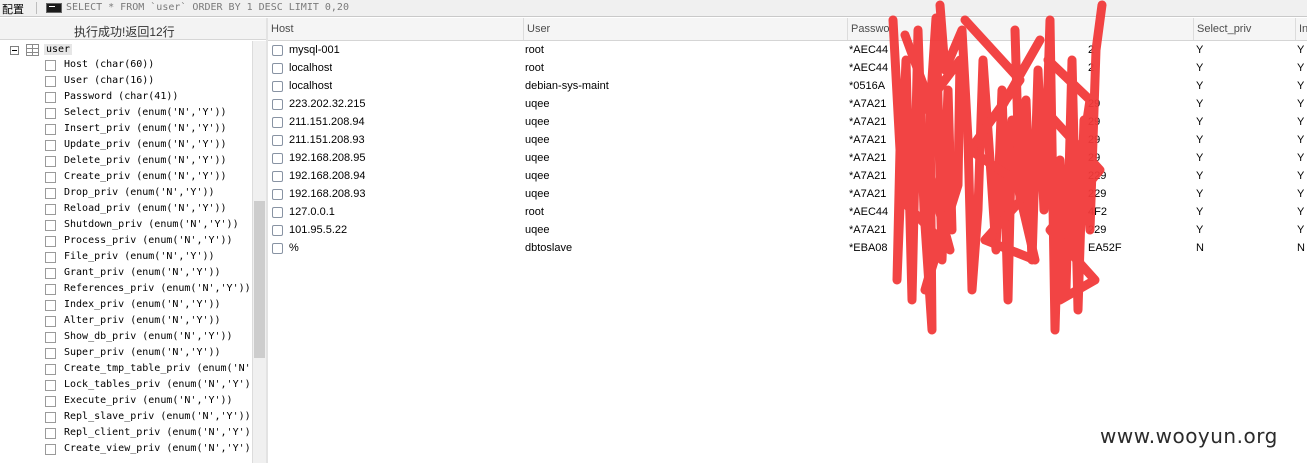  I want to click on table-row: 223.202.32.215 uqee *A7A21 29 Y Y, so click(787, 105).